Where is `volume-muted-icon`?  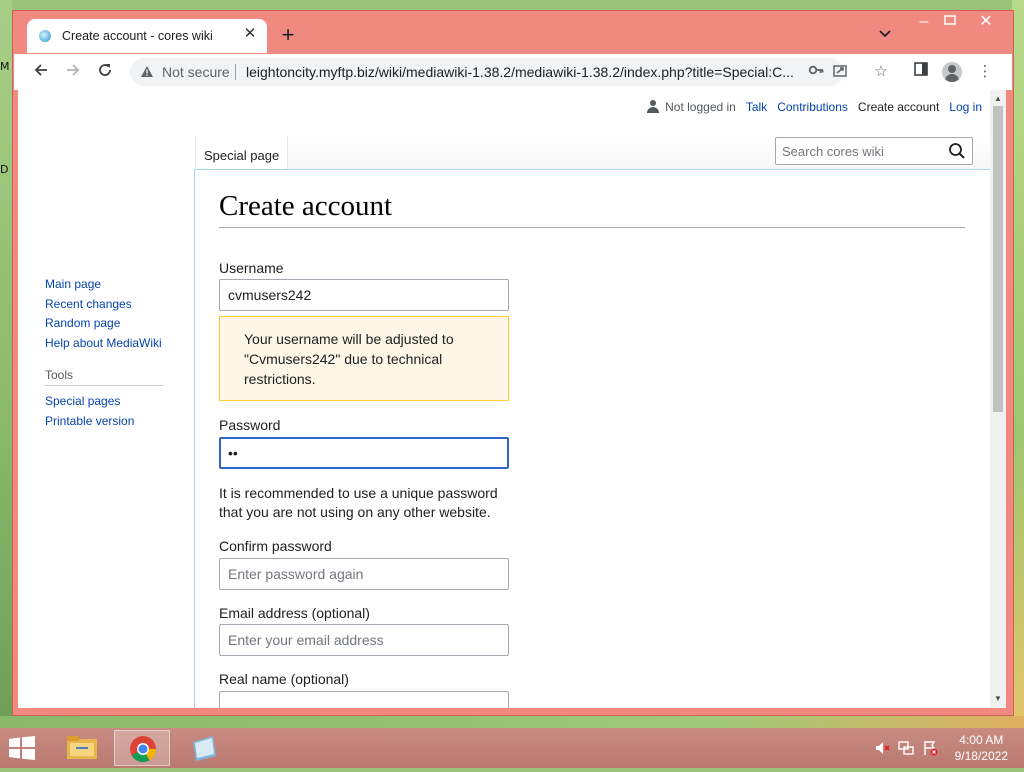 volume-muted-icon is located at coordinates (882, 748).